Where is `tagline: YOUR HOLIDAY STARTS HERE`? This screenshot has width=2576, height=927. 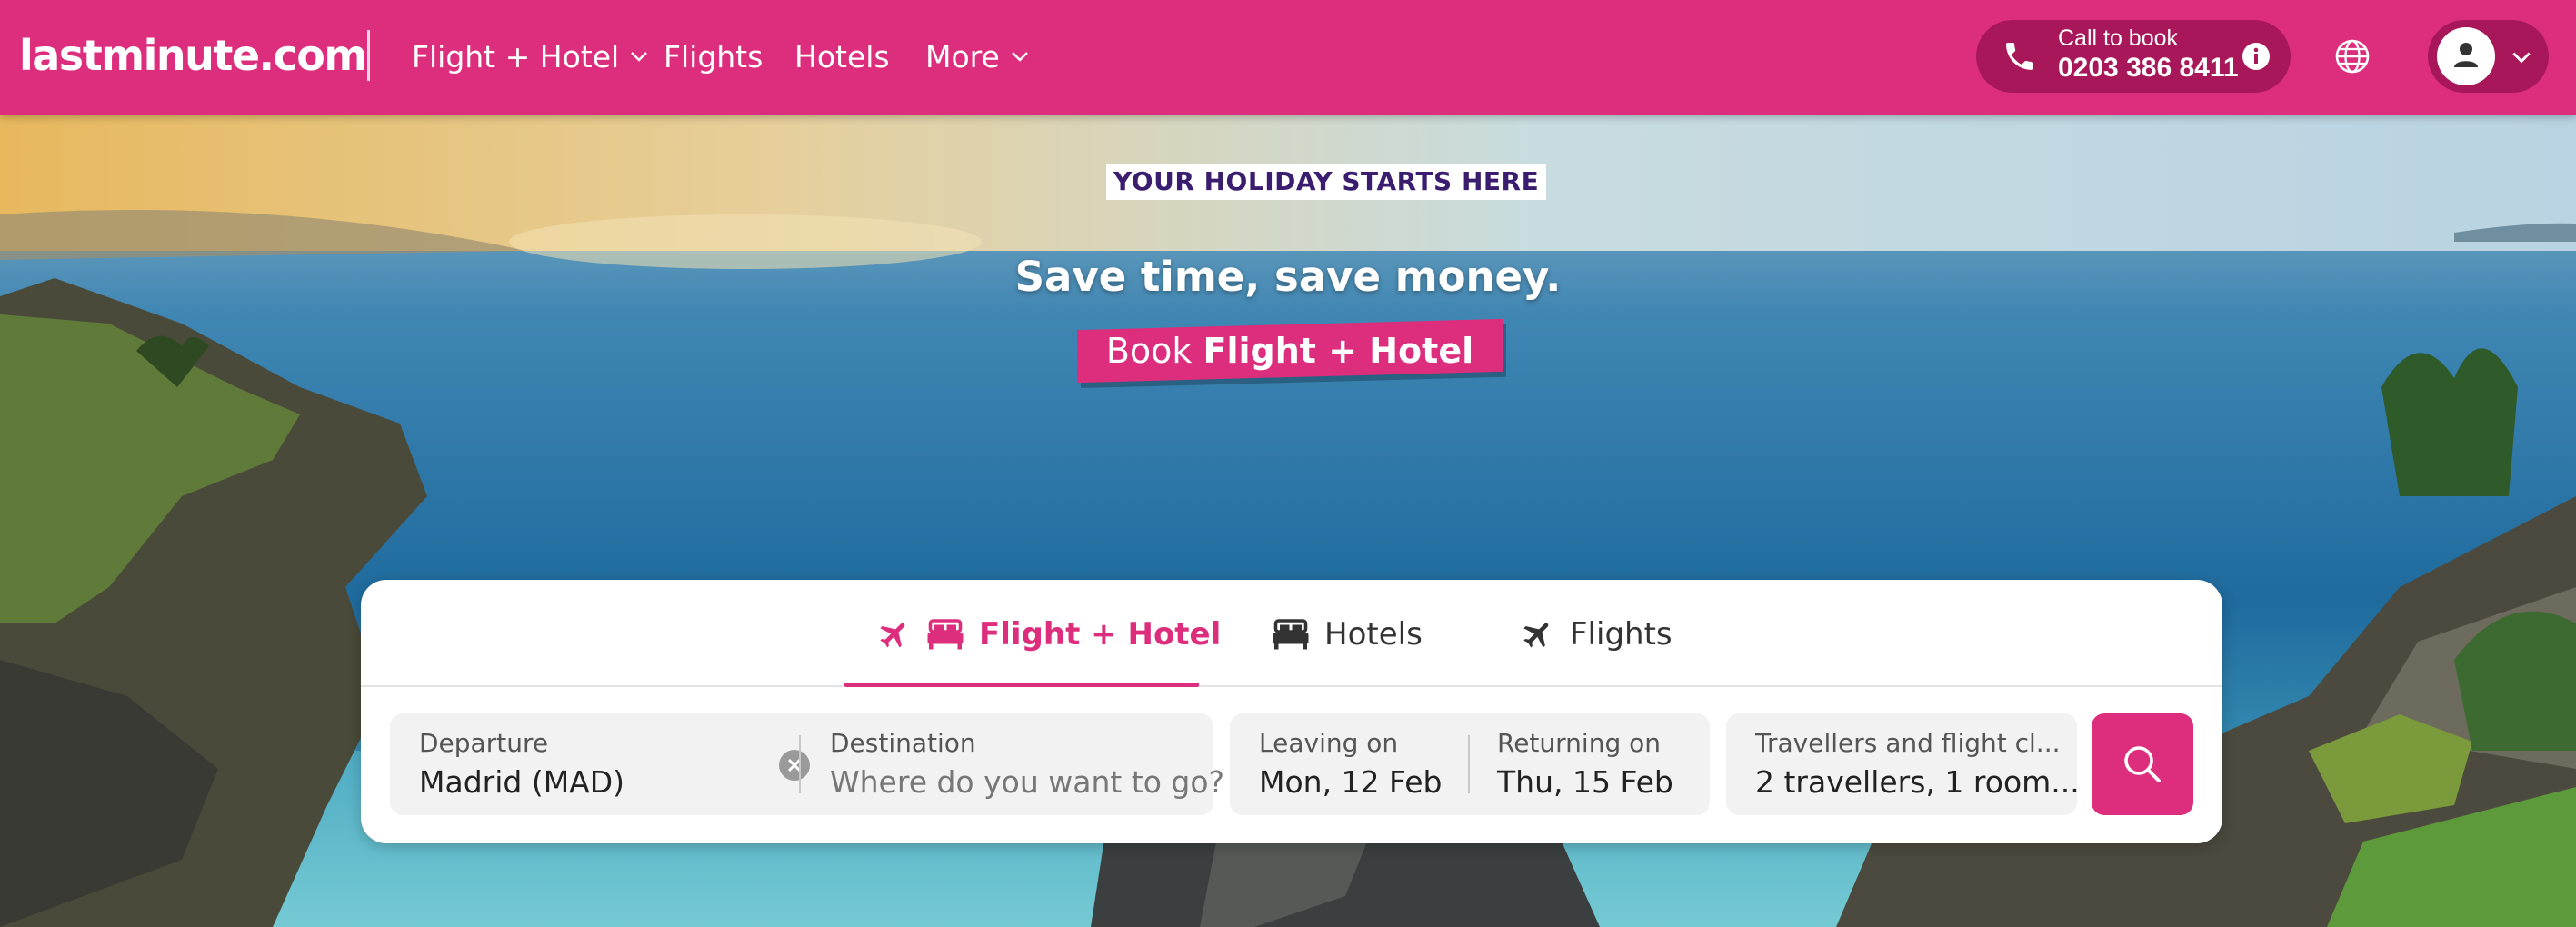 tagline: YOUR HOLIDAY STARTS HERE is located at coordinates (1326, 182).